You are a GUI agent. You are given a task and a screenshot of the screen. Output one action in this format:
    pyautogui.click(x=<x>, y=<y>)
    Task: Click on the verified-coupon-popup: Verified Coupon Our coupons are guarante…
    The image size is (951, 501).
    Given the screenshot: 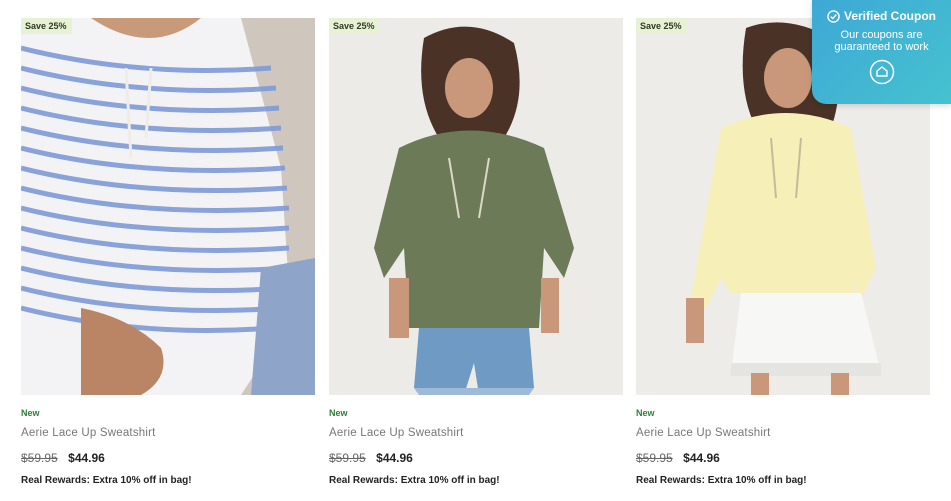 What is the action you would take?
    pyautogui.click(x=881, y=52)
    